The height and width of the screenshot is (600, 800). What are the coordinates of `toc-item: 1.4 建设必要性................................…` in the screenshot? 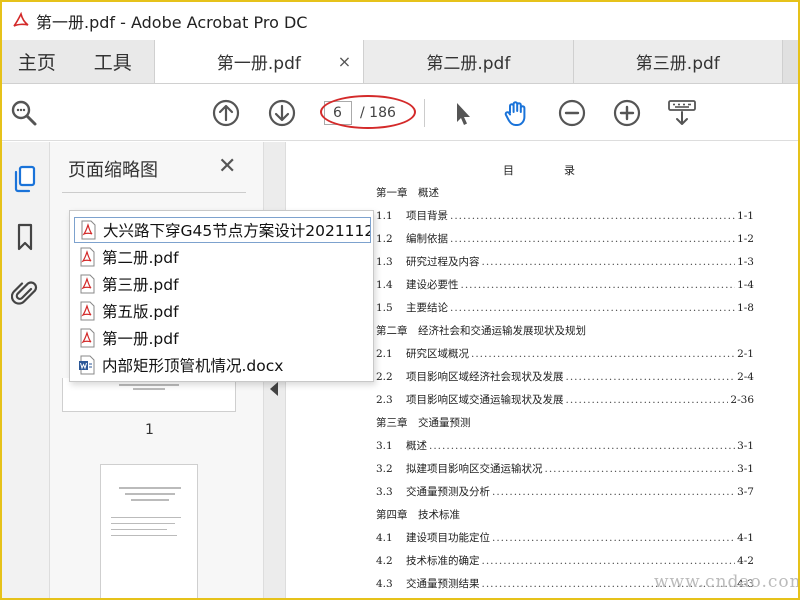 It's located at (565, 285).